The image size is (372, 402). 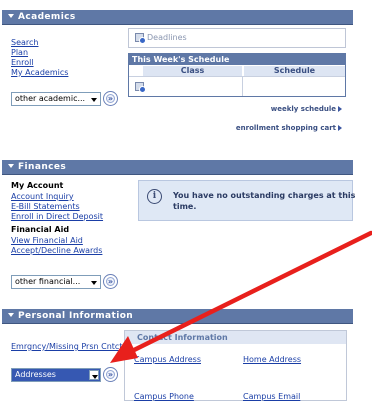 What do you see at coordinates (39, 63) in the screenshot?
I see `academics-link-enroll: Enroll` at bounding box center [39, 63].